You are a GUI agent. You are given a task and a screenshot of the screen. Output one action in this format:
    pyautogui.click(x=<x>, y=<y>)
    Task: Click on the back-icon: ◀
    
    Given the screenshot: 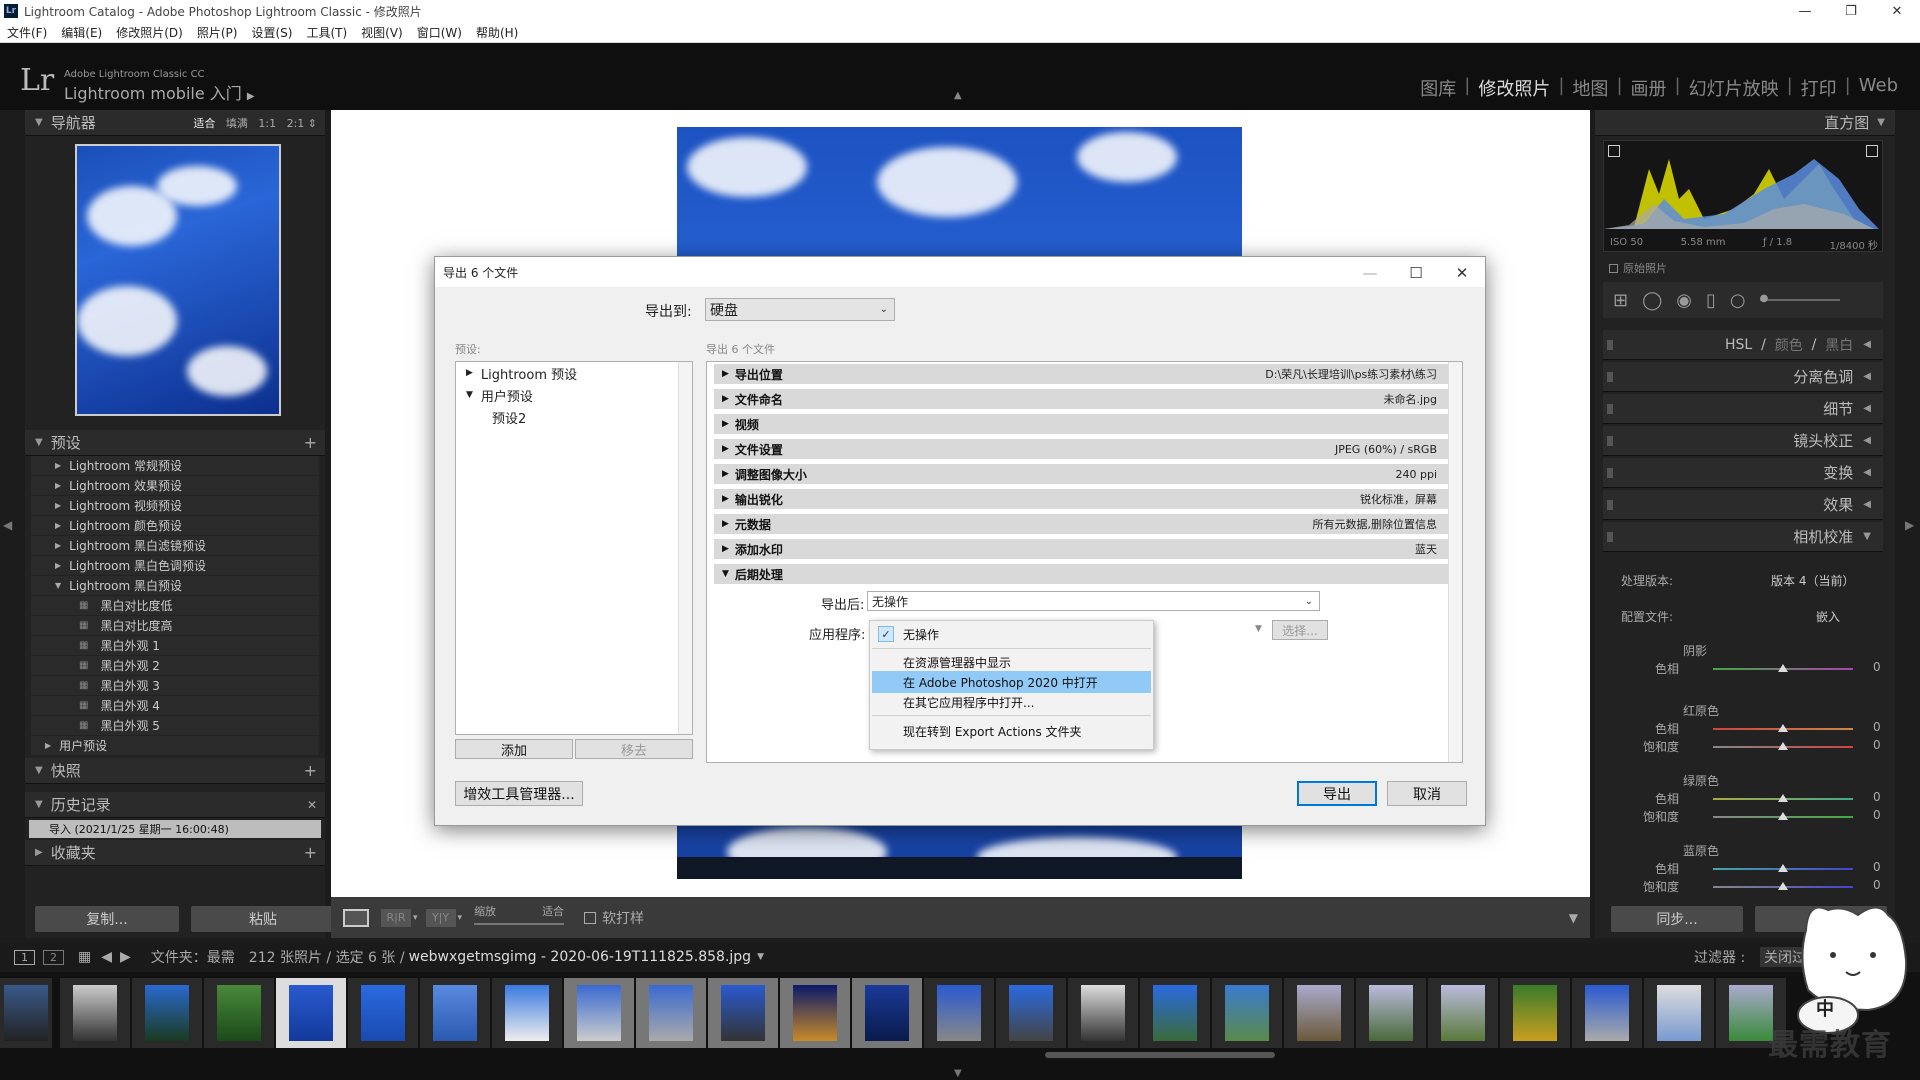 What is the action you would take?
    pyautogui.click(x=106, y=957)
    